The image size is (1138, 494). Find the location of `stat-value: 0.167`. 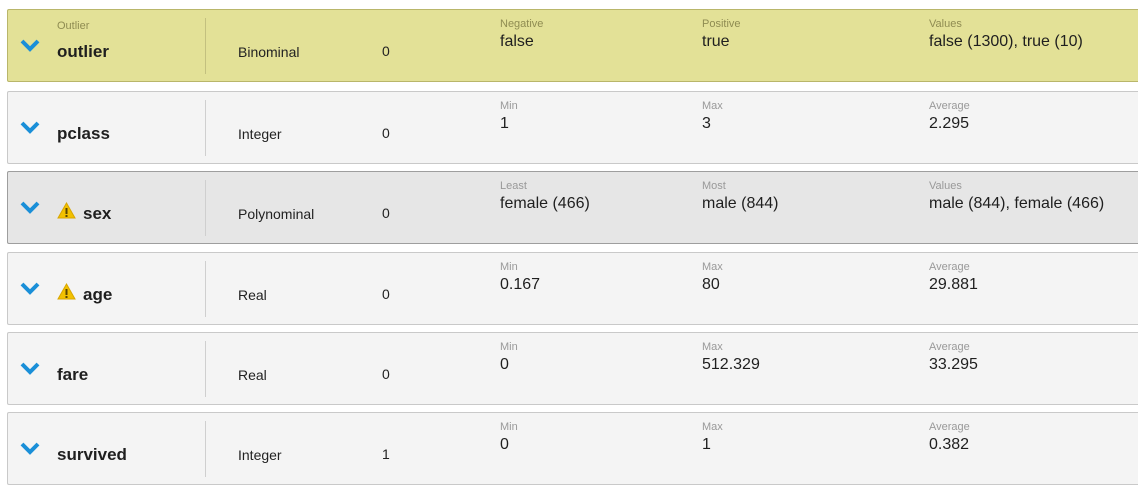

stat-value: 0.167 is located at coordinates (520, 284).